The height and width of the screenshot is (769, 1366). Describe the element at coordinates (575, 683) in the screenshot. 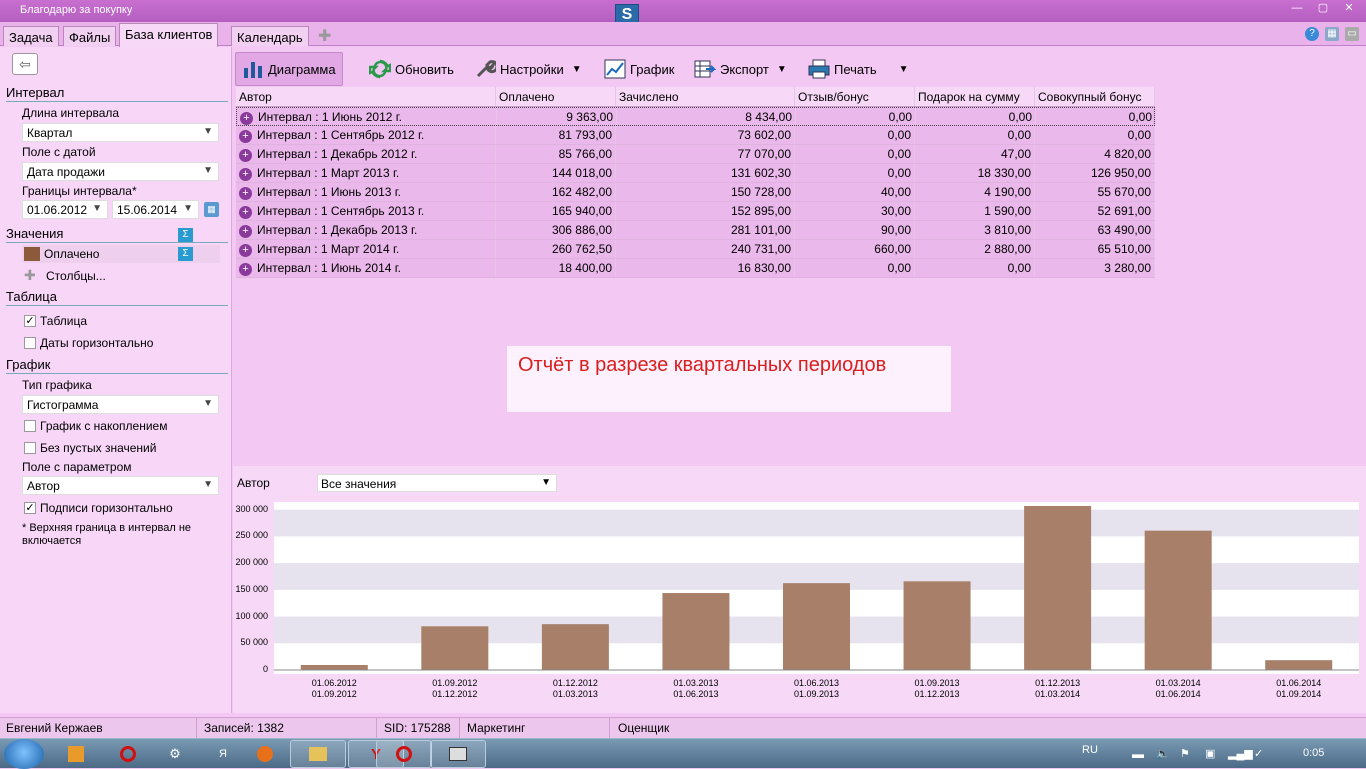

I see `x-label-start: 01.12.2012` at that location.